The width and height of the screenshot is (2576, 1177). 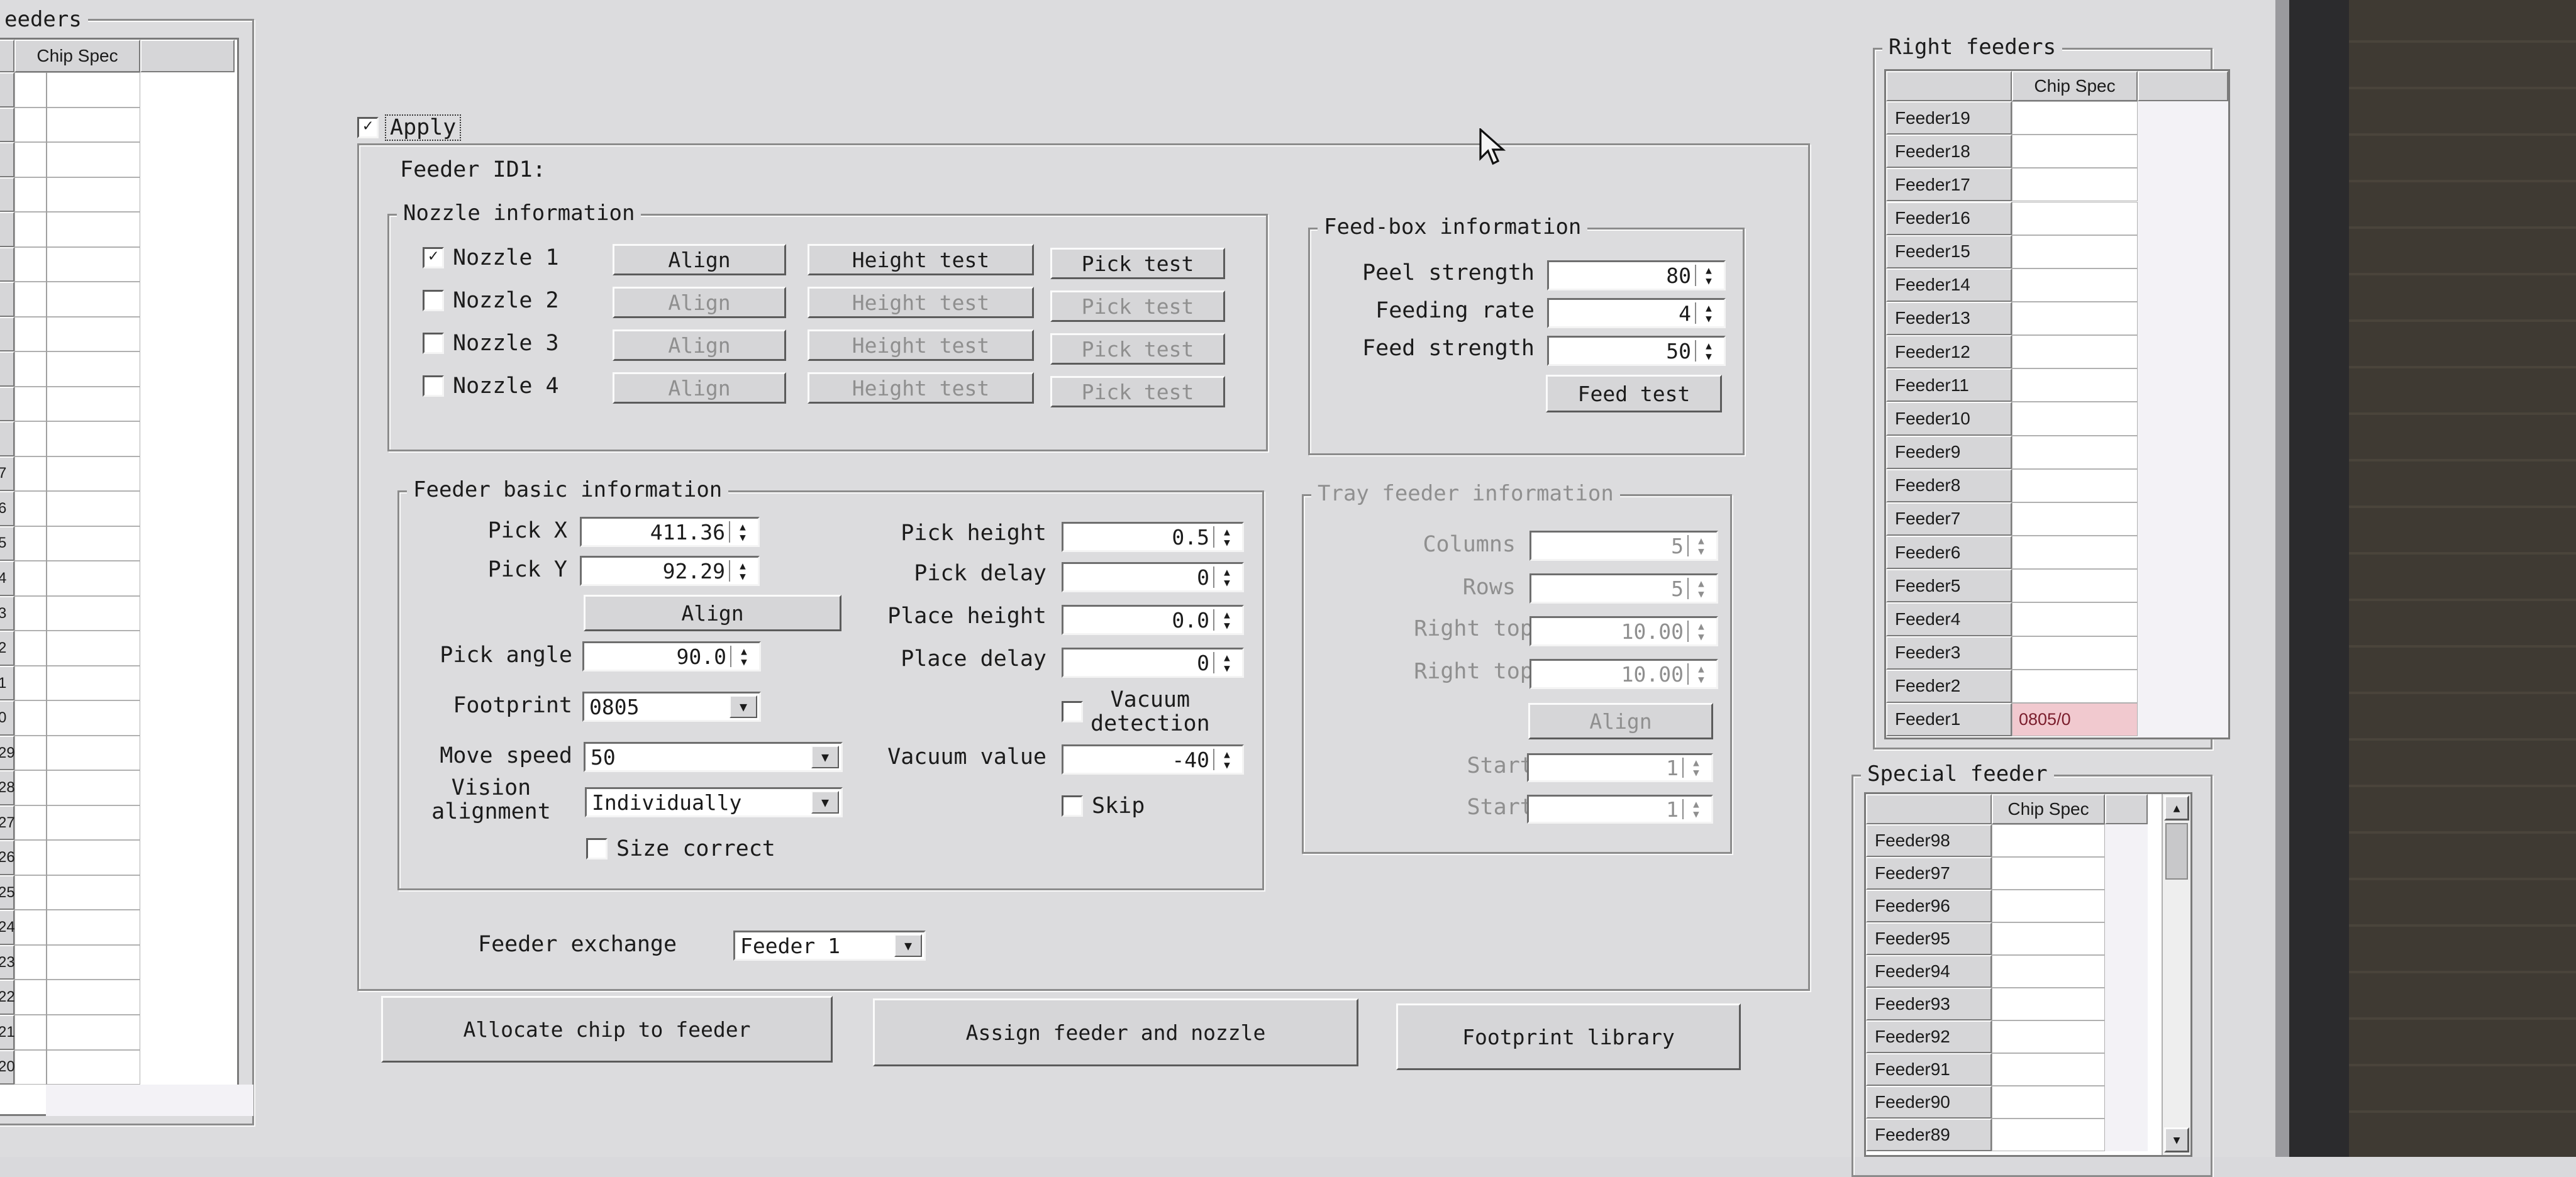 I want to click on vacuum-value-spinbox: -40 ▲ ▼, so click(x=1153, y=759).